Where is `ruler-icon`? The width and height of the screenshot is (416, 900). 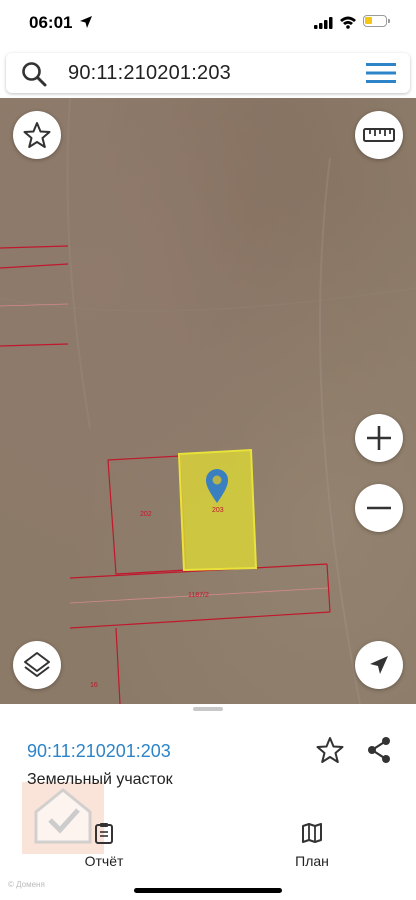 ruler-icon is located at coordinates (379, 135).